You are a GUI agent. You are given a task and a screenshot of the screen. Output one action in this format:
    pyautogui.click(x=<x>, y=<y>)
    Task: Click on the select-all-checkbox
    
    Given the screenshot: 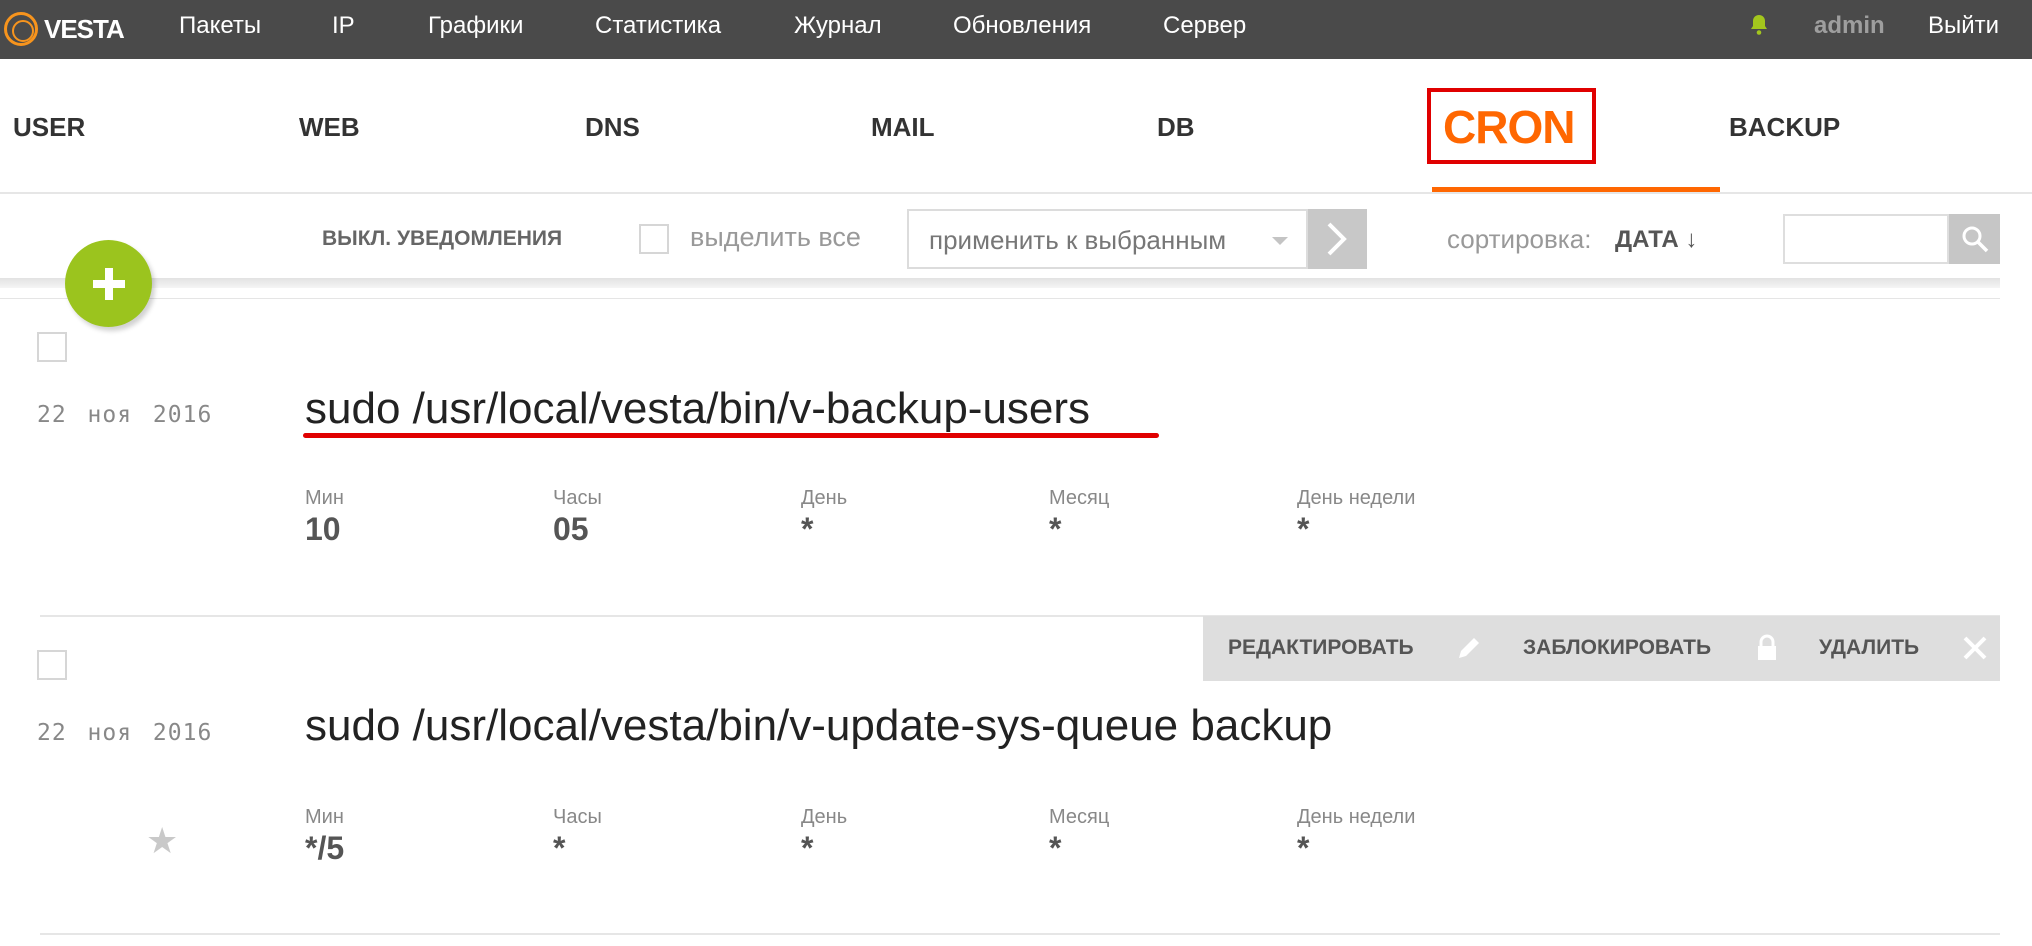 What is the action you would take?
    pyautogui.click(x=654, y=239)
    